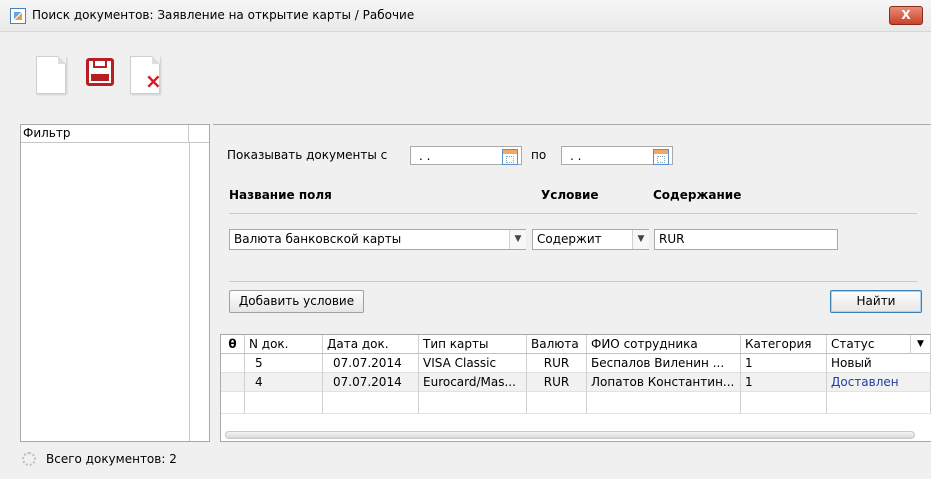 This screenshot has width=931, height=479. What do you see at coordinates (296, 301) in the screenshot?
I see `add-condition-button: Добавить условие` at bounding box center [296, 301].